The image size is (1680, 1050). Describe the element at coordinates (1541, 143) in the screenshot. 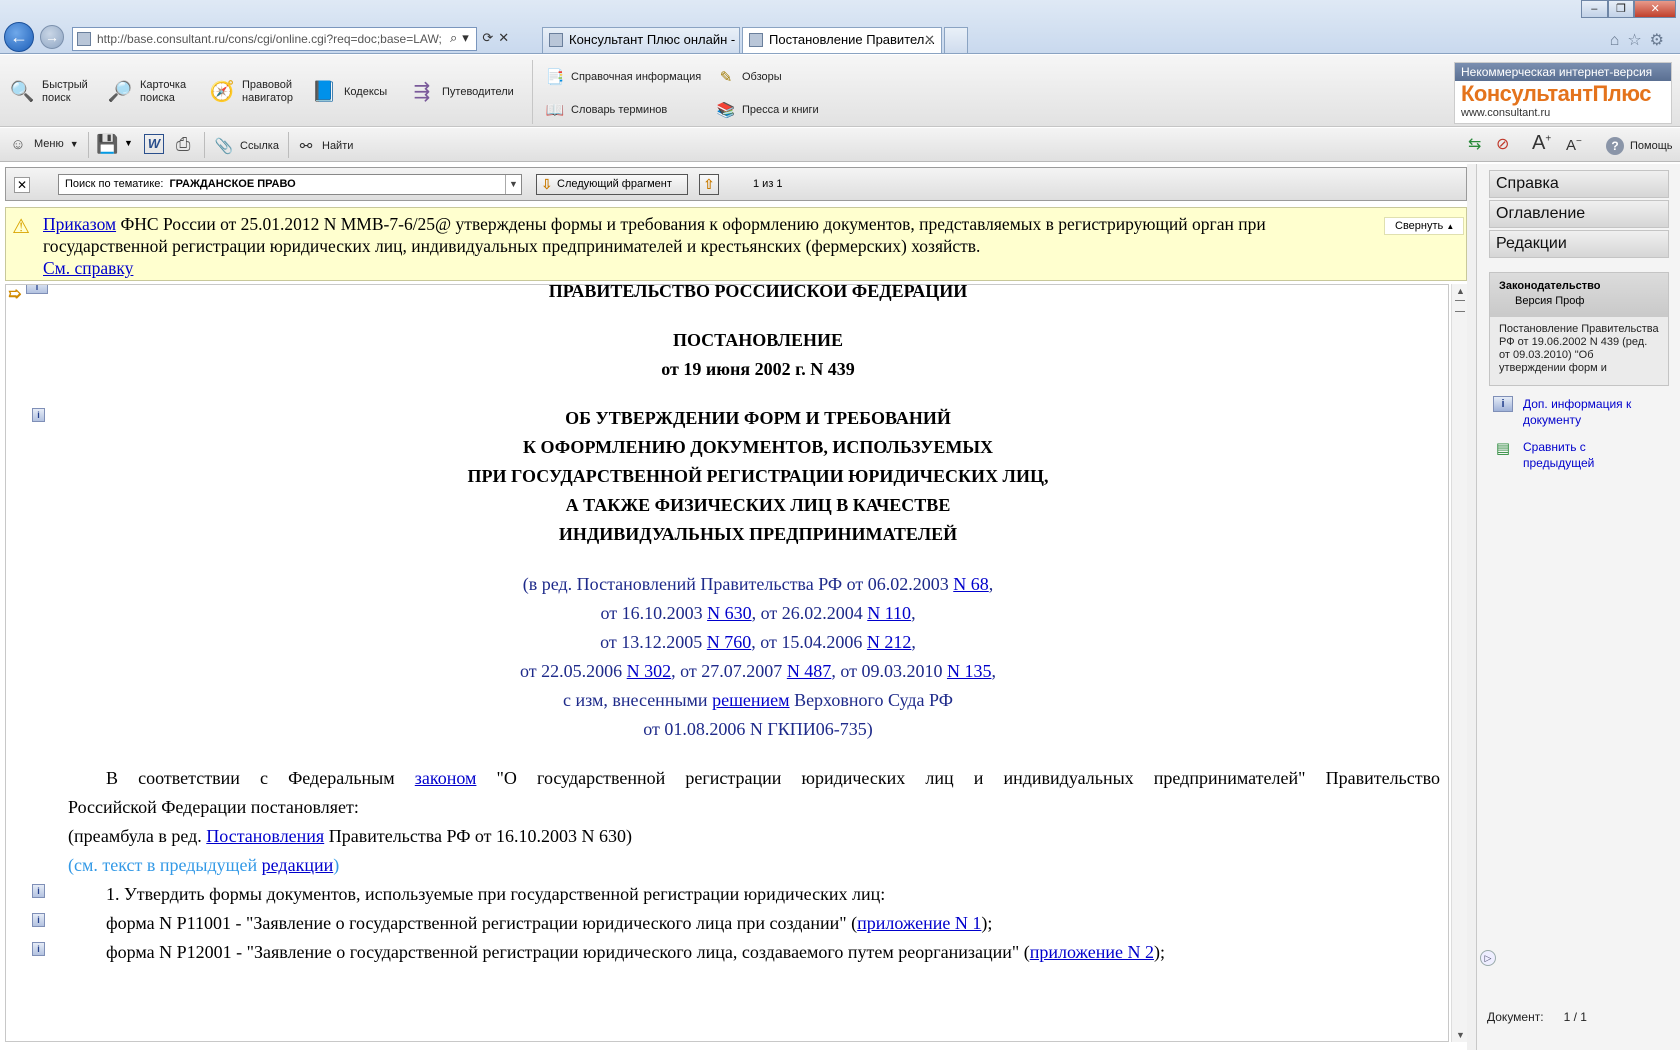

I see `font-increase-icon: A+` at that location.